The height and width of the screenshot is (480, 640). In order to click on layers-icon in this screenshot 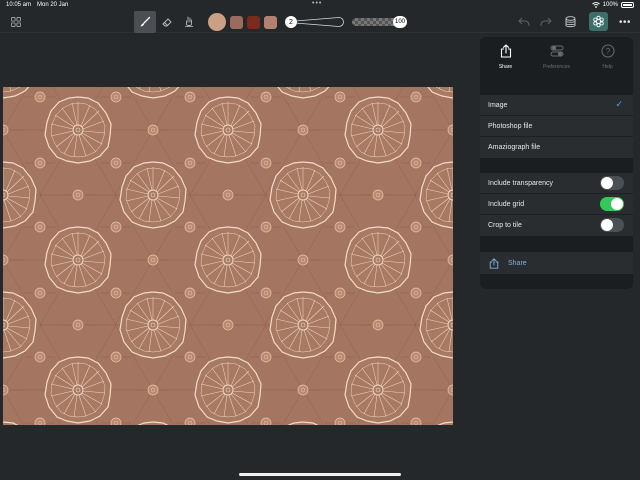, I will do `click(570, 22)`.